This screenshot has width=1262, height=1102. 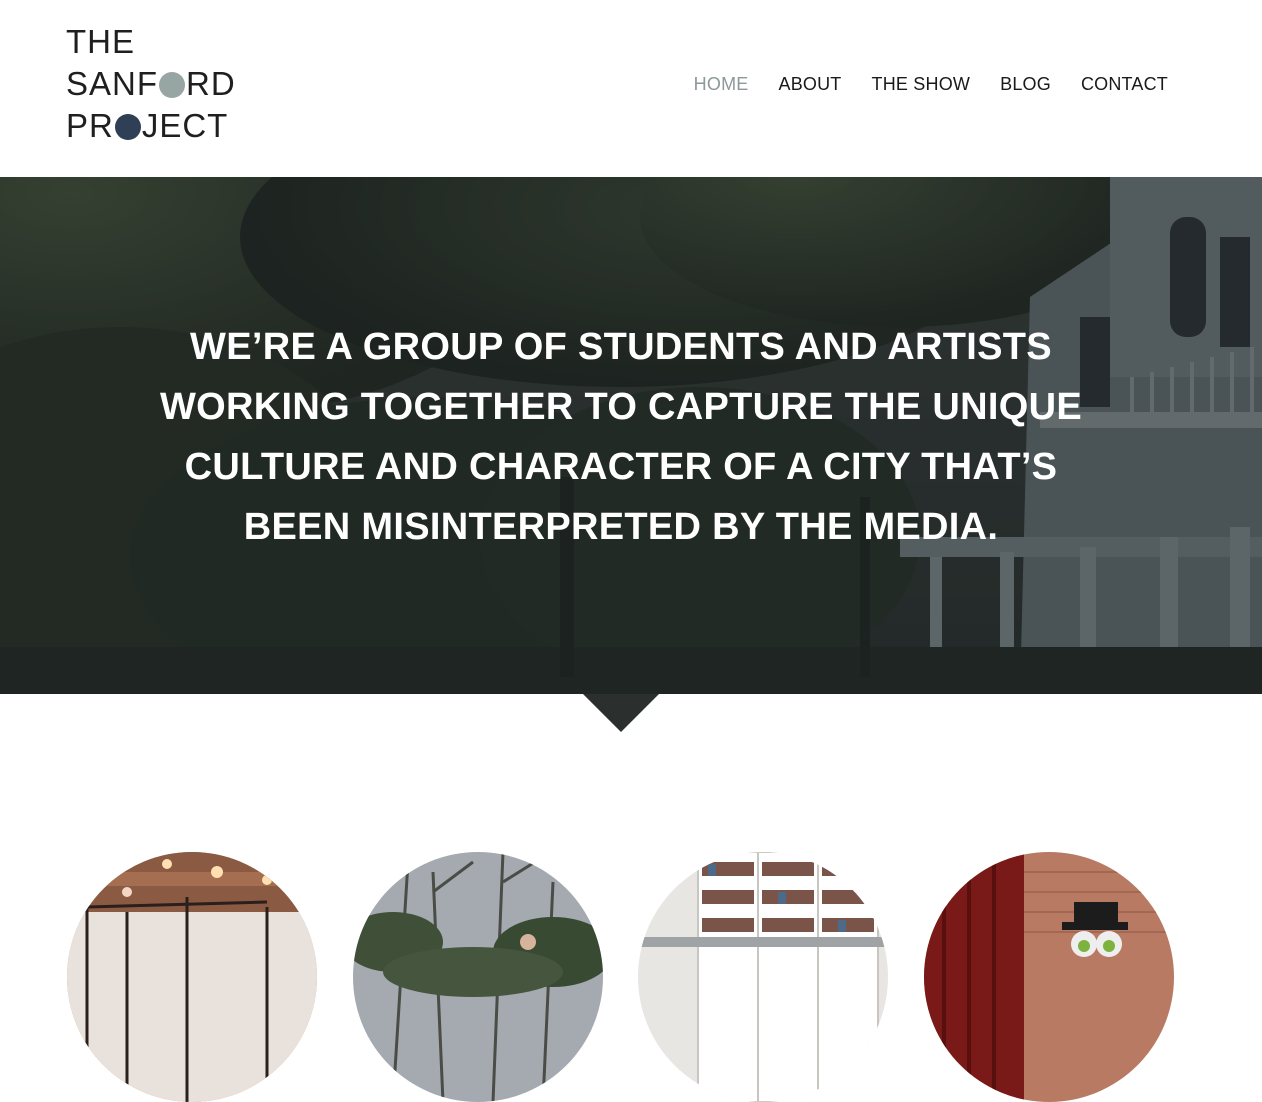 What do you see at coordinates (621, 713) in the screenshot?
I see `hero-pointer-arrow` at bounding box center [621, 713].